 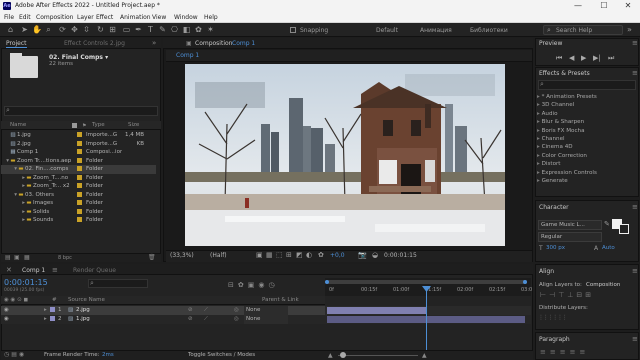 I want to click on zoom-dropdown: (33,3%), so click(x=182, y=255).